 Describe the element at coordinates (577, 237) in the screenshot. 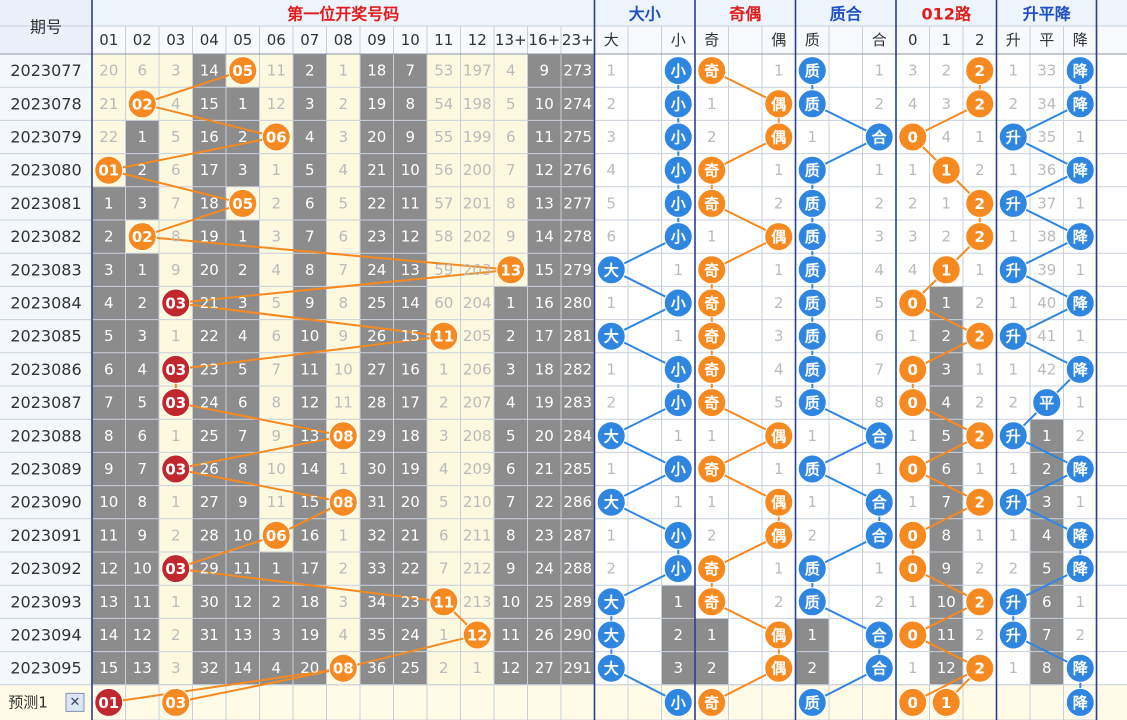

I see `cell-value: 278` at that location.